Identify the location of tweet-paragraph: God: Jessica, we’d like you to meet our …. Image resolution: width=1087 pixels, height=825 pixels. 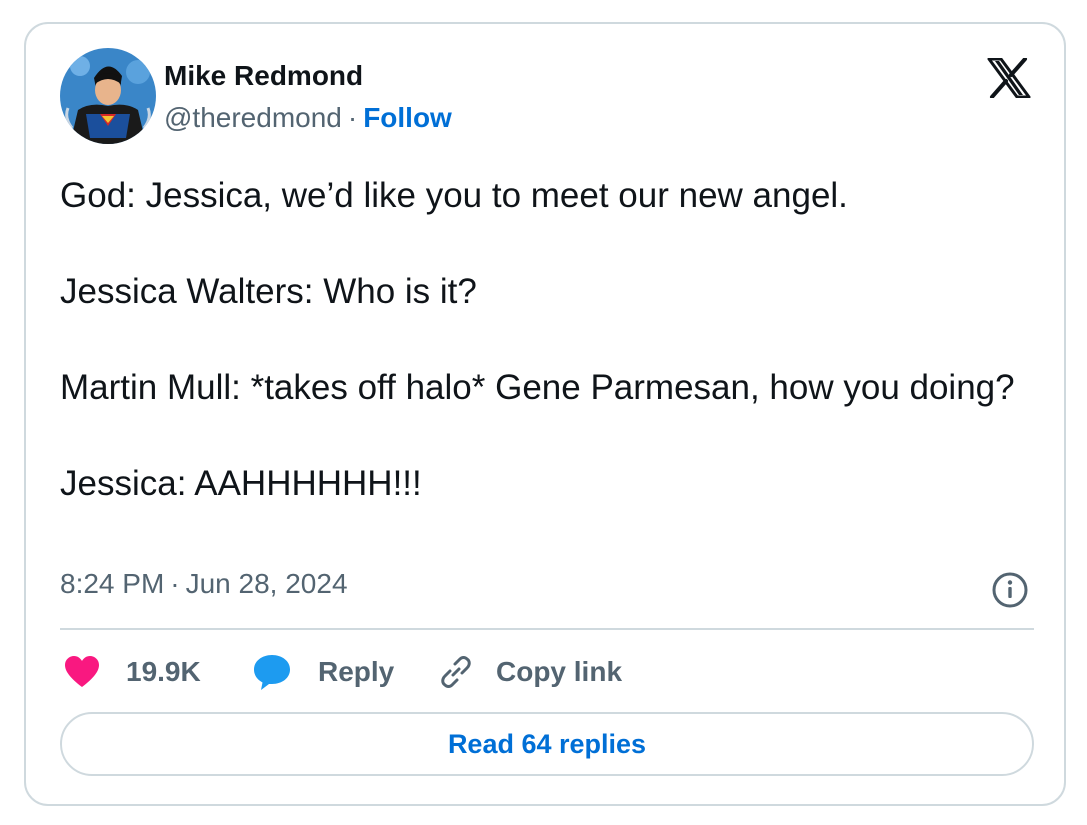
(454, 195).